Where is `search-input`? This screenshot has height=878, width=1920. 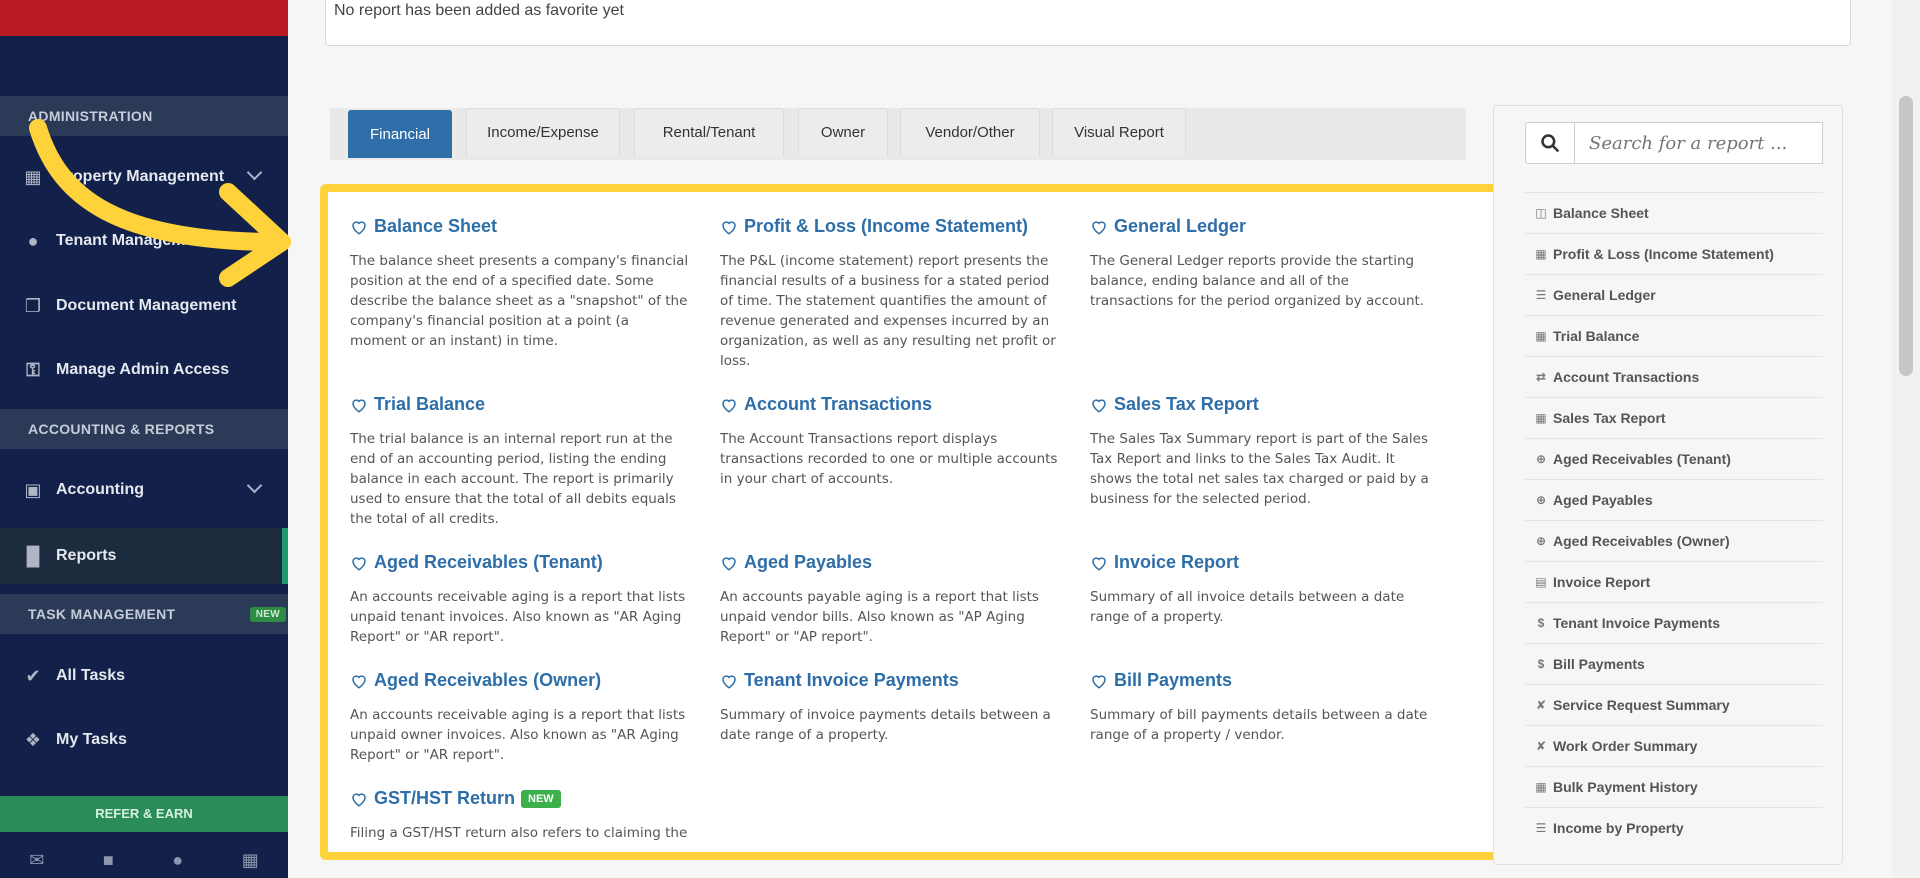 search-input is located at coordinates (1699, 143).